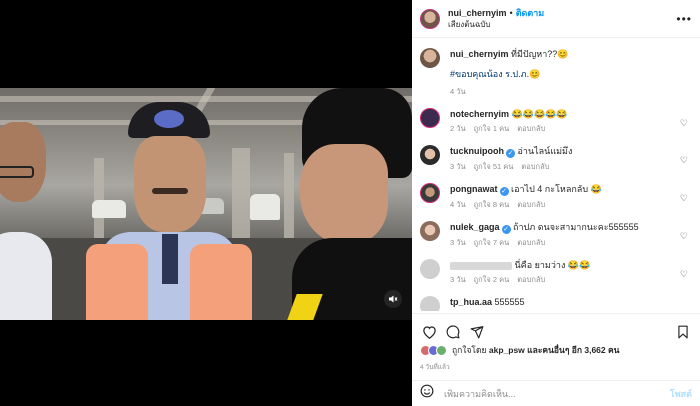 This screenshot has width=700, height=406. Describe the element at coordinates (458, 128) in the screenshot. I see `comment-time: 2 วัน` at that location.